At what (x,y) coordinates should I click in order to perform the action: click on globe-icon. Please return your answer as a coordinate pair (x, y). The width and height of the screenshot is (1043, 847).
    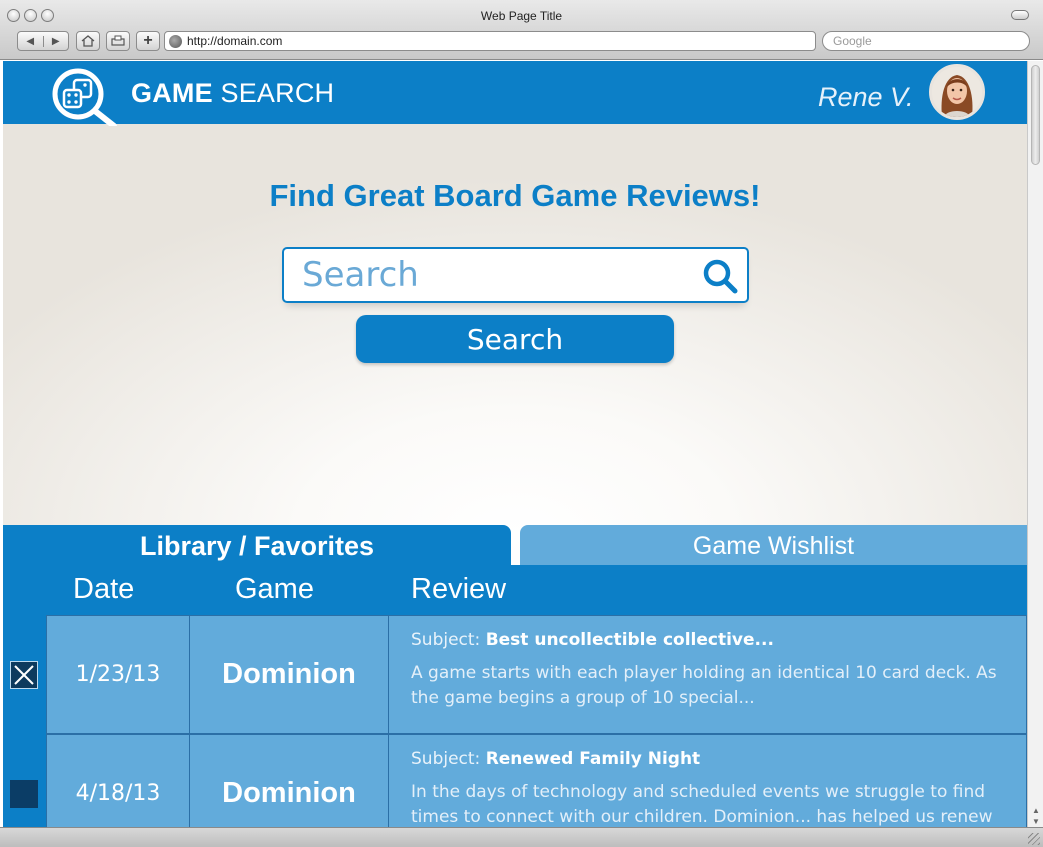
    Looking at the image, I should click on (175, 41).